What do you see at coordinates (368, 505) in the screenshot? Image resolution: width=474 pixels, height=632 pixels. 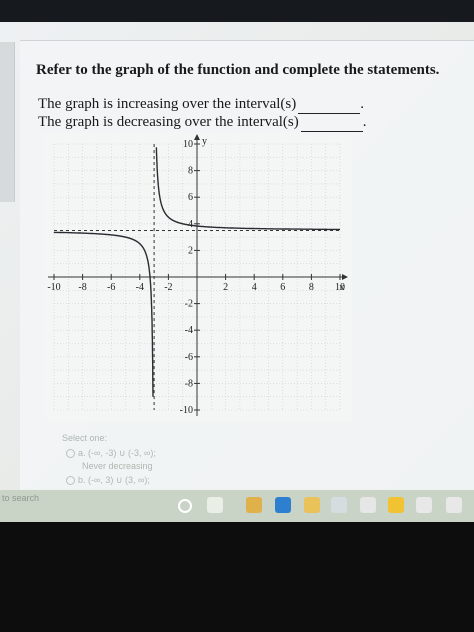 I see `amazon-icon` at bounding box center [368, 505].